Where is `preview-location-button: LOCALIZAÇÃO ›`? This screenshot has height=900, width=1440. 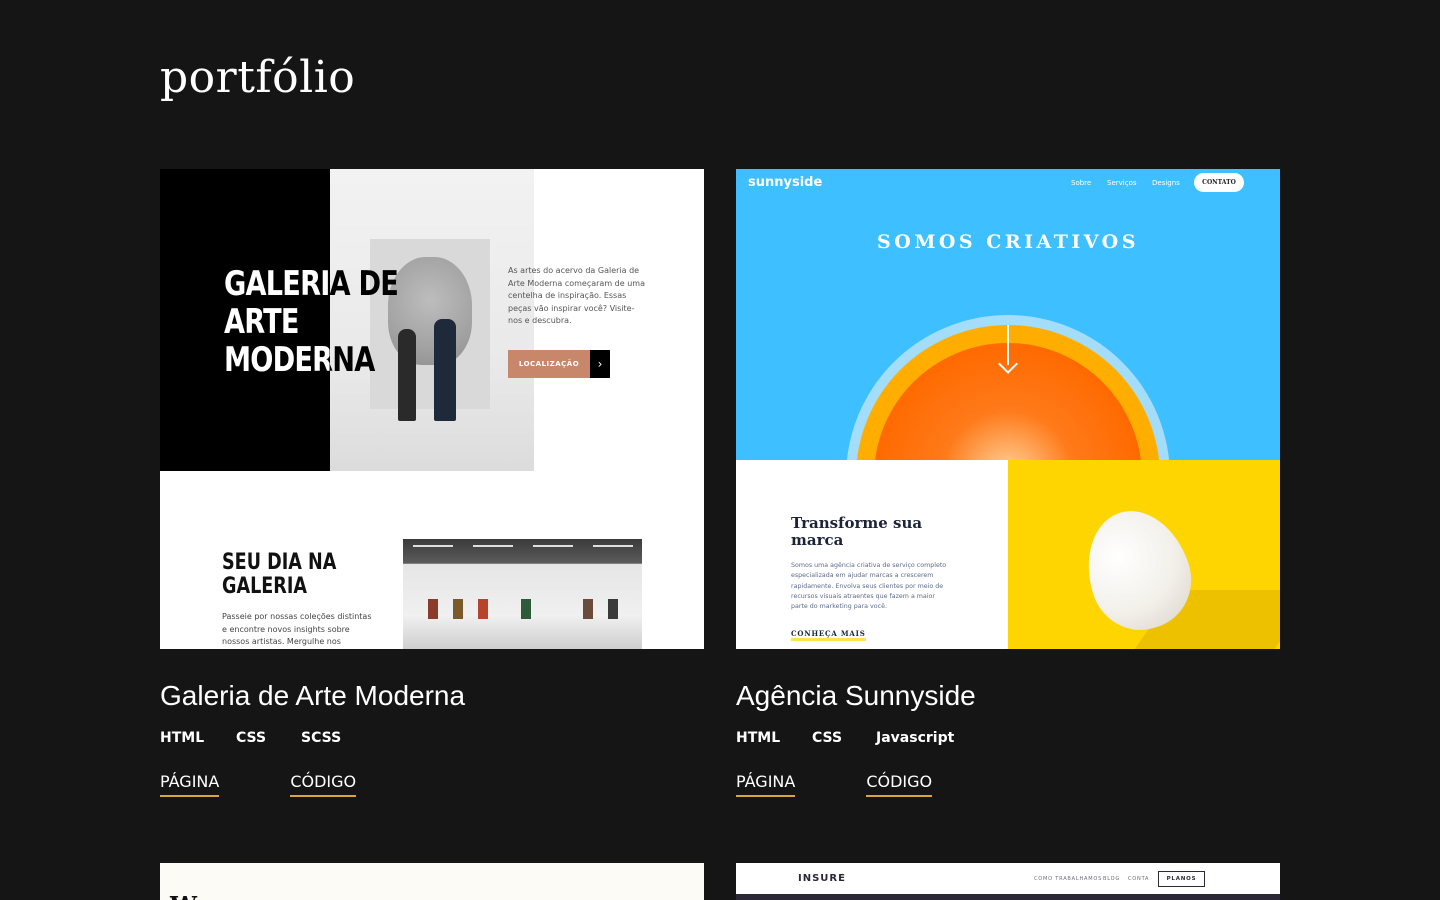 preview-location-button: LOCALIZAÇÃO › is located at coordinates (559, 364).